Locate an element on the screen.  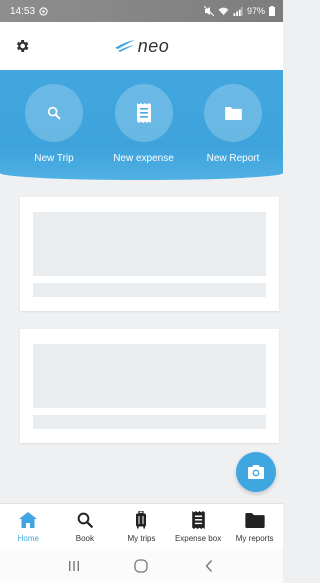
recent-apps-icon is located at coordinates (73, 565).